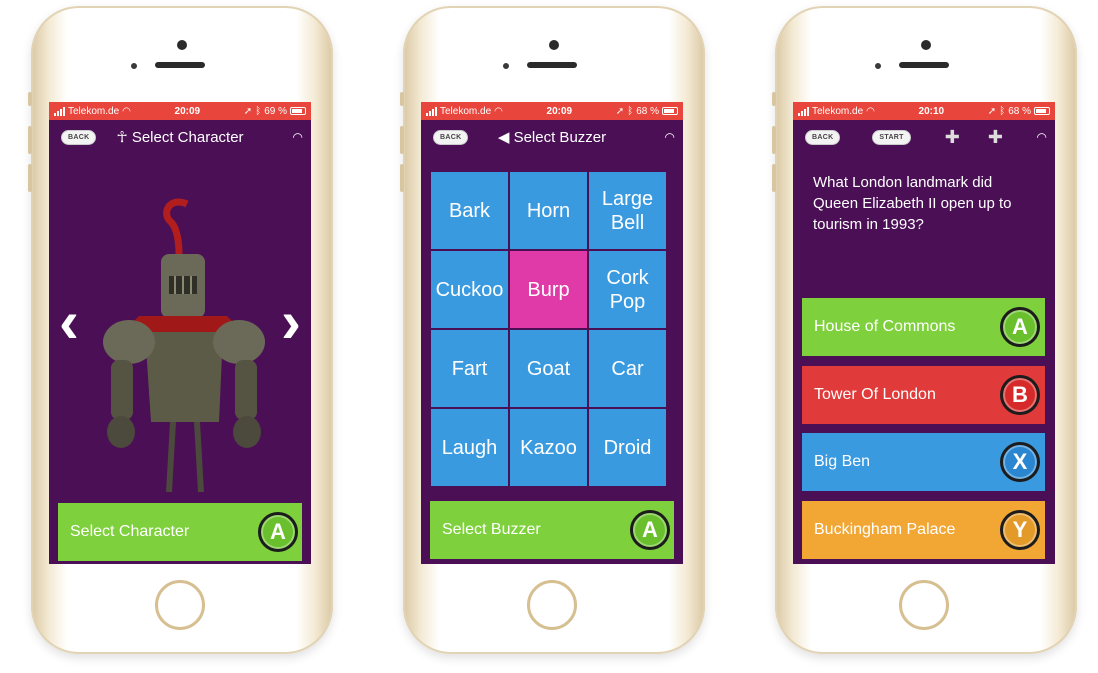 This screenshot has height=673, width=1098. What do you see at coordinates (548, 289) in the screenshot?
I see `buzzer-tile-selected: Burp` at bounding box center [548, 289].